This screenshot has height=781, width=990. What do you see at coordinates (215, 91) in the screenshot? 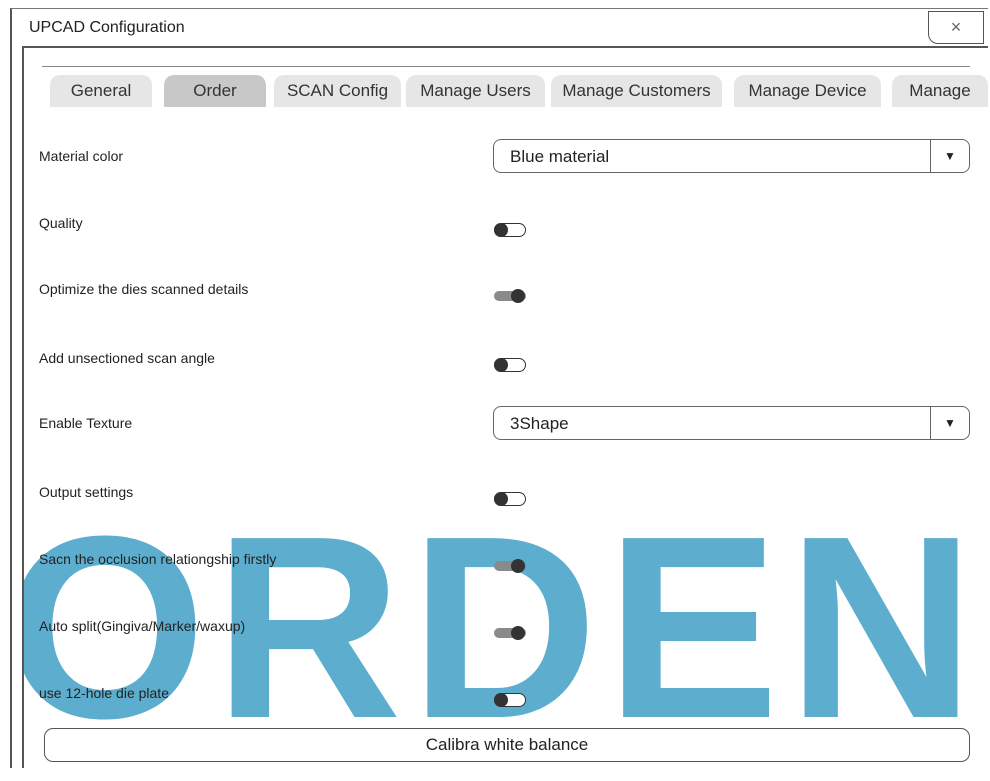
I see `tab-order: Order` at bounding box center [215, 91].